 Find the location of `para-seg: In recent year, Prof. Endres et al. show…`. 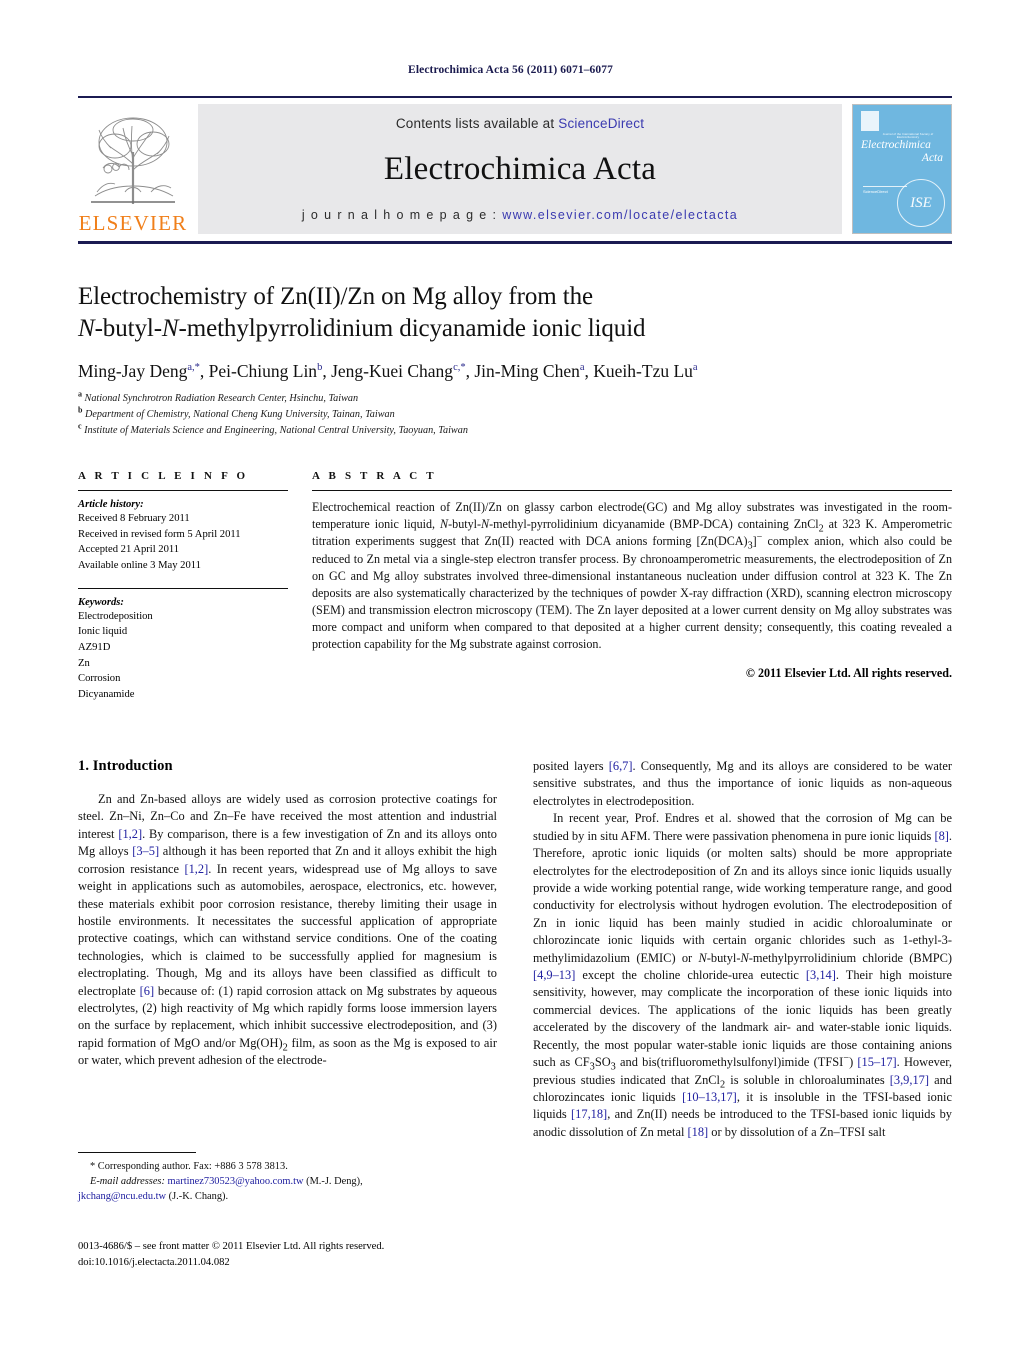

para-seg: In recent year, Prof. Endres et al. show… is located at coordinates (742, 827).